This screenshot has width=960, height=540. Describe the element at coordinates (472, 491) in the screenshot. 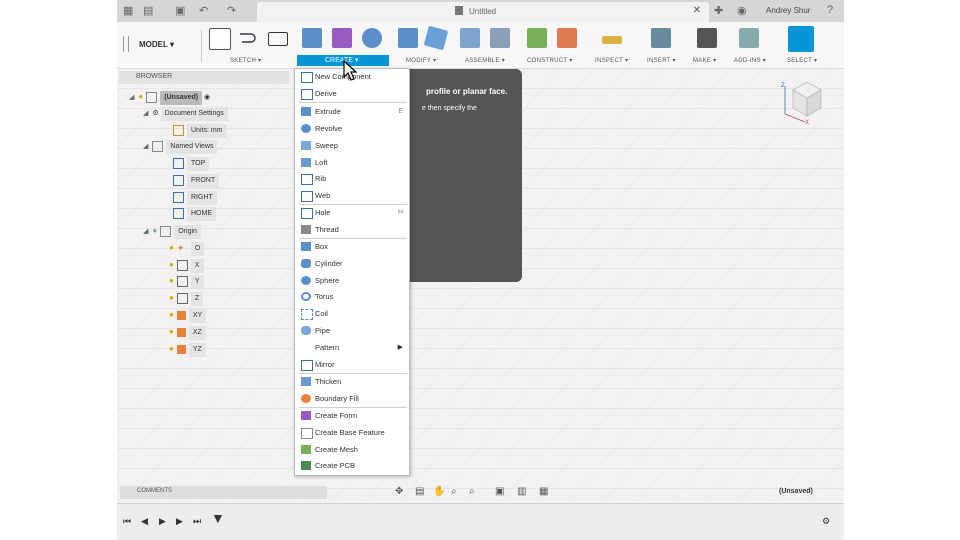

I see `fit-icon: ⌕` at that location.